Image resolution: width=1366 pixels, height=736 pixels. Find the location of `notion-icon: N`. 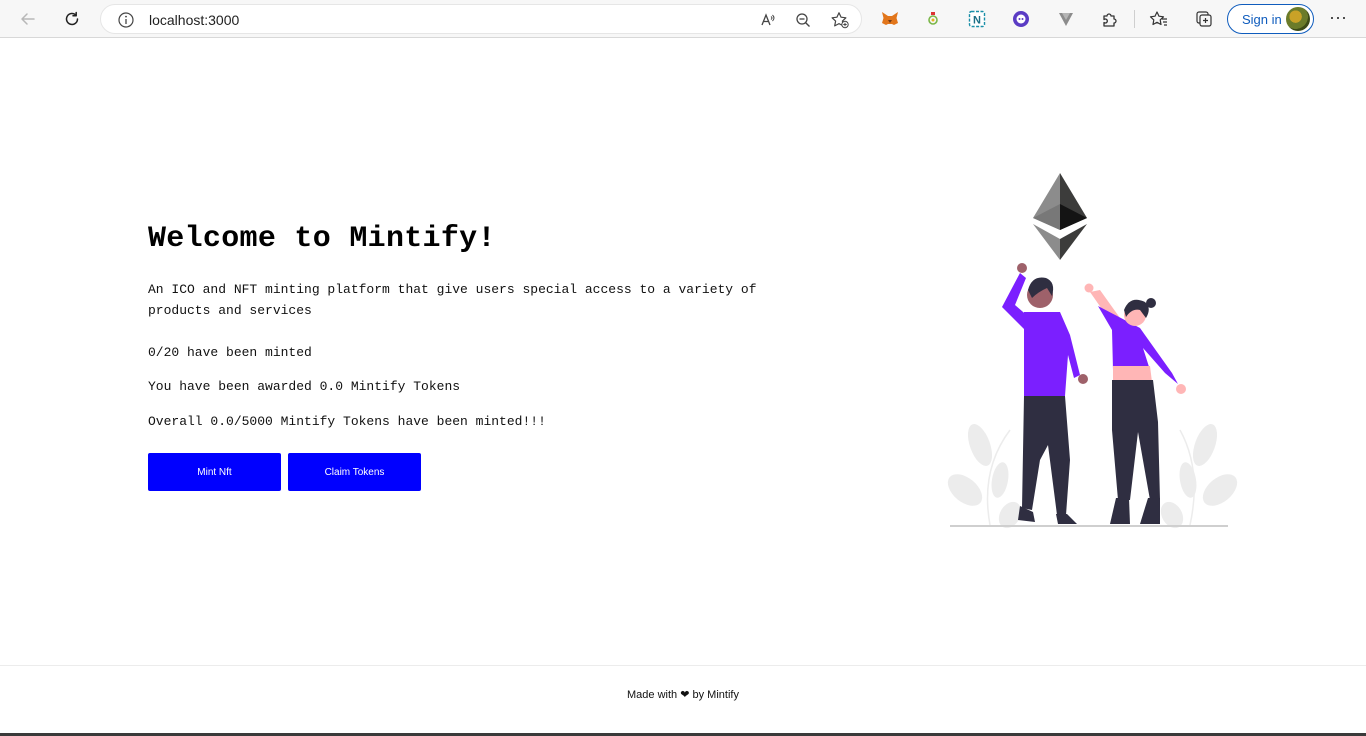

notion-icon: N is located at coordinates (977, 19).